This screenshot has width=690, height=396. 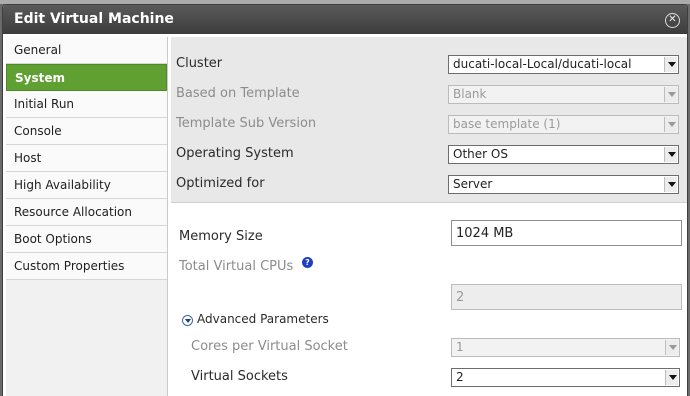 What do you see at coordinates (86, 185) in the screenshot?
I see `sidebar-item-high-availability: High Availability` at bounding box center [86, 185].